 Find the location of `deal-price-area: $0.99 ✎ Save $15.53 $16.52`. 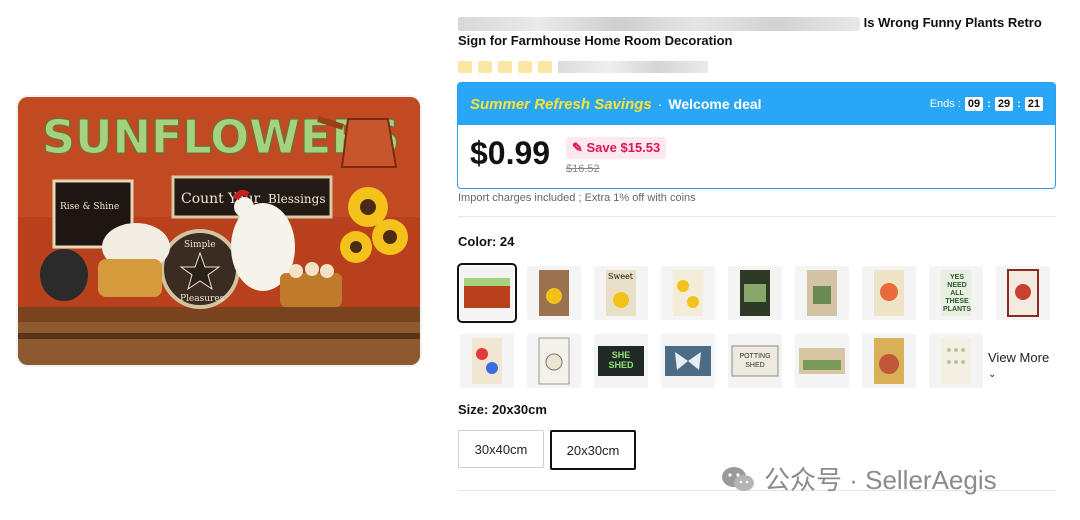

deal-price-area: $0.99 ✎ Save $15.53 $16.52 is located at coordinates (756, 156).